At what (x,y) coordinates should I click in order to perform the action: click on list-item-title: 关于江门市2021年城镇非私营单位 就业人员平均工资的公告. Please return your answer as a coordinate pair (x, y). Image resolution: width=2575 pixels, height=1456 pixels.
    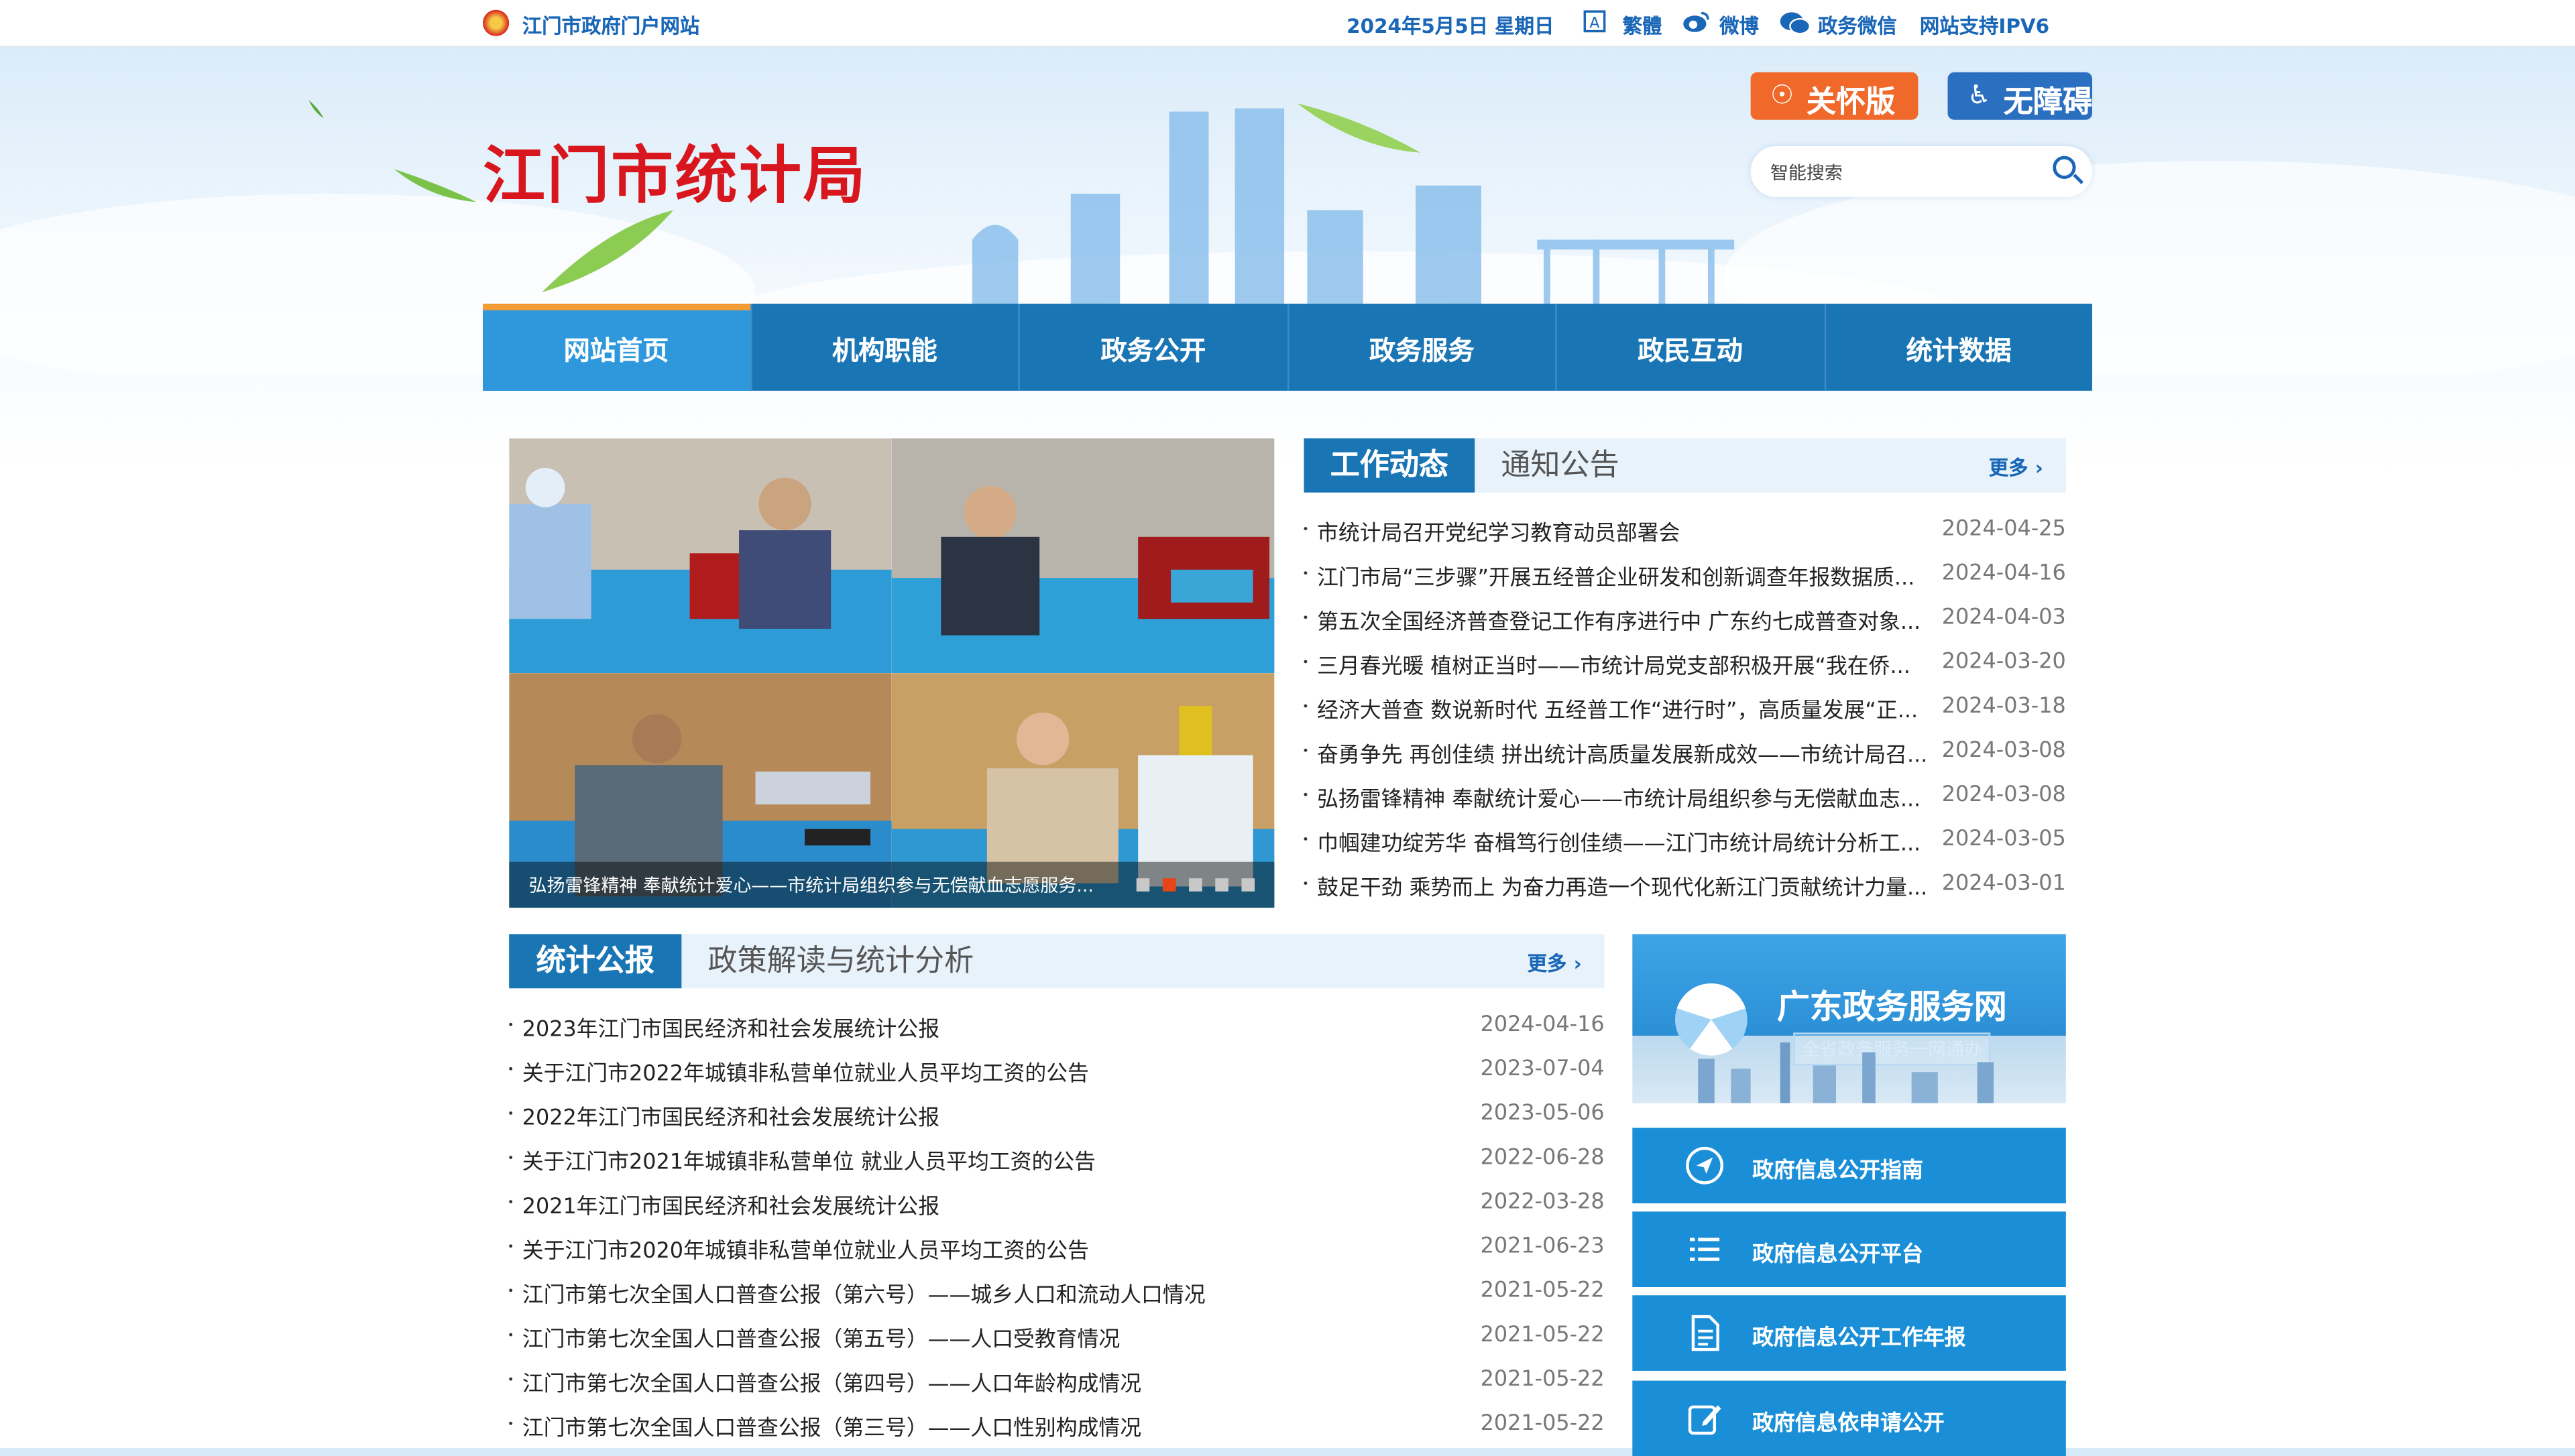
    Looking at the image, I should click on (809, 1160).